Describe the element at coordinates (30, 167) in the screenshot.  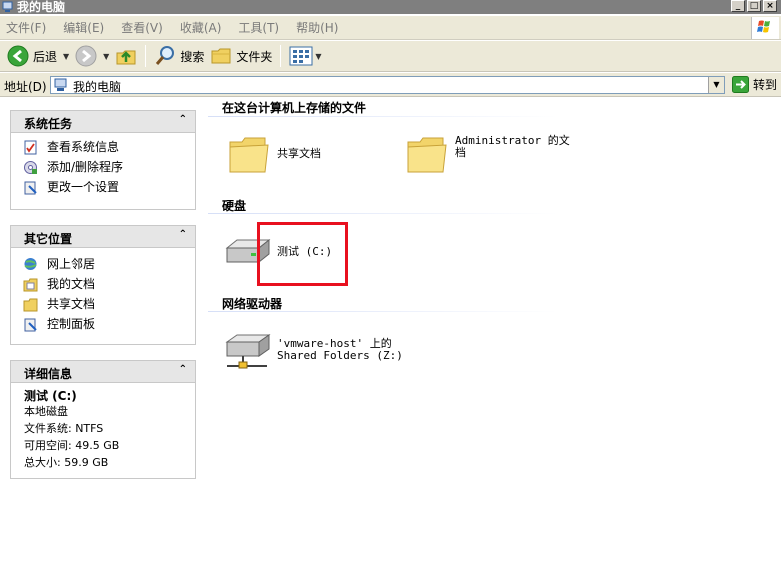
I see `add-remove-programs-icon` at that location.